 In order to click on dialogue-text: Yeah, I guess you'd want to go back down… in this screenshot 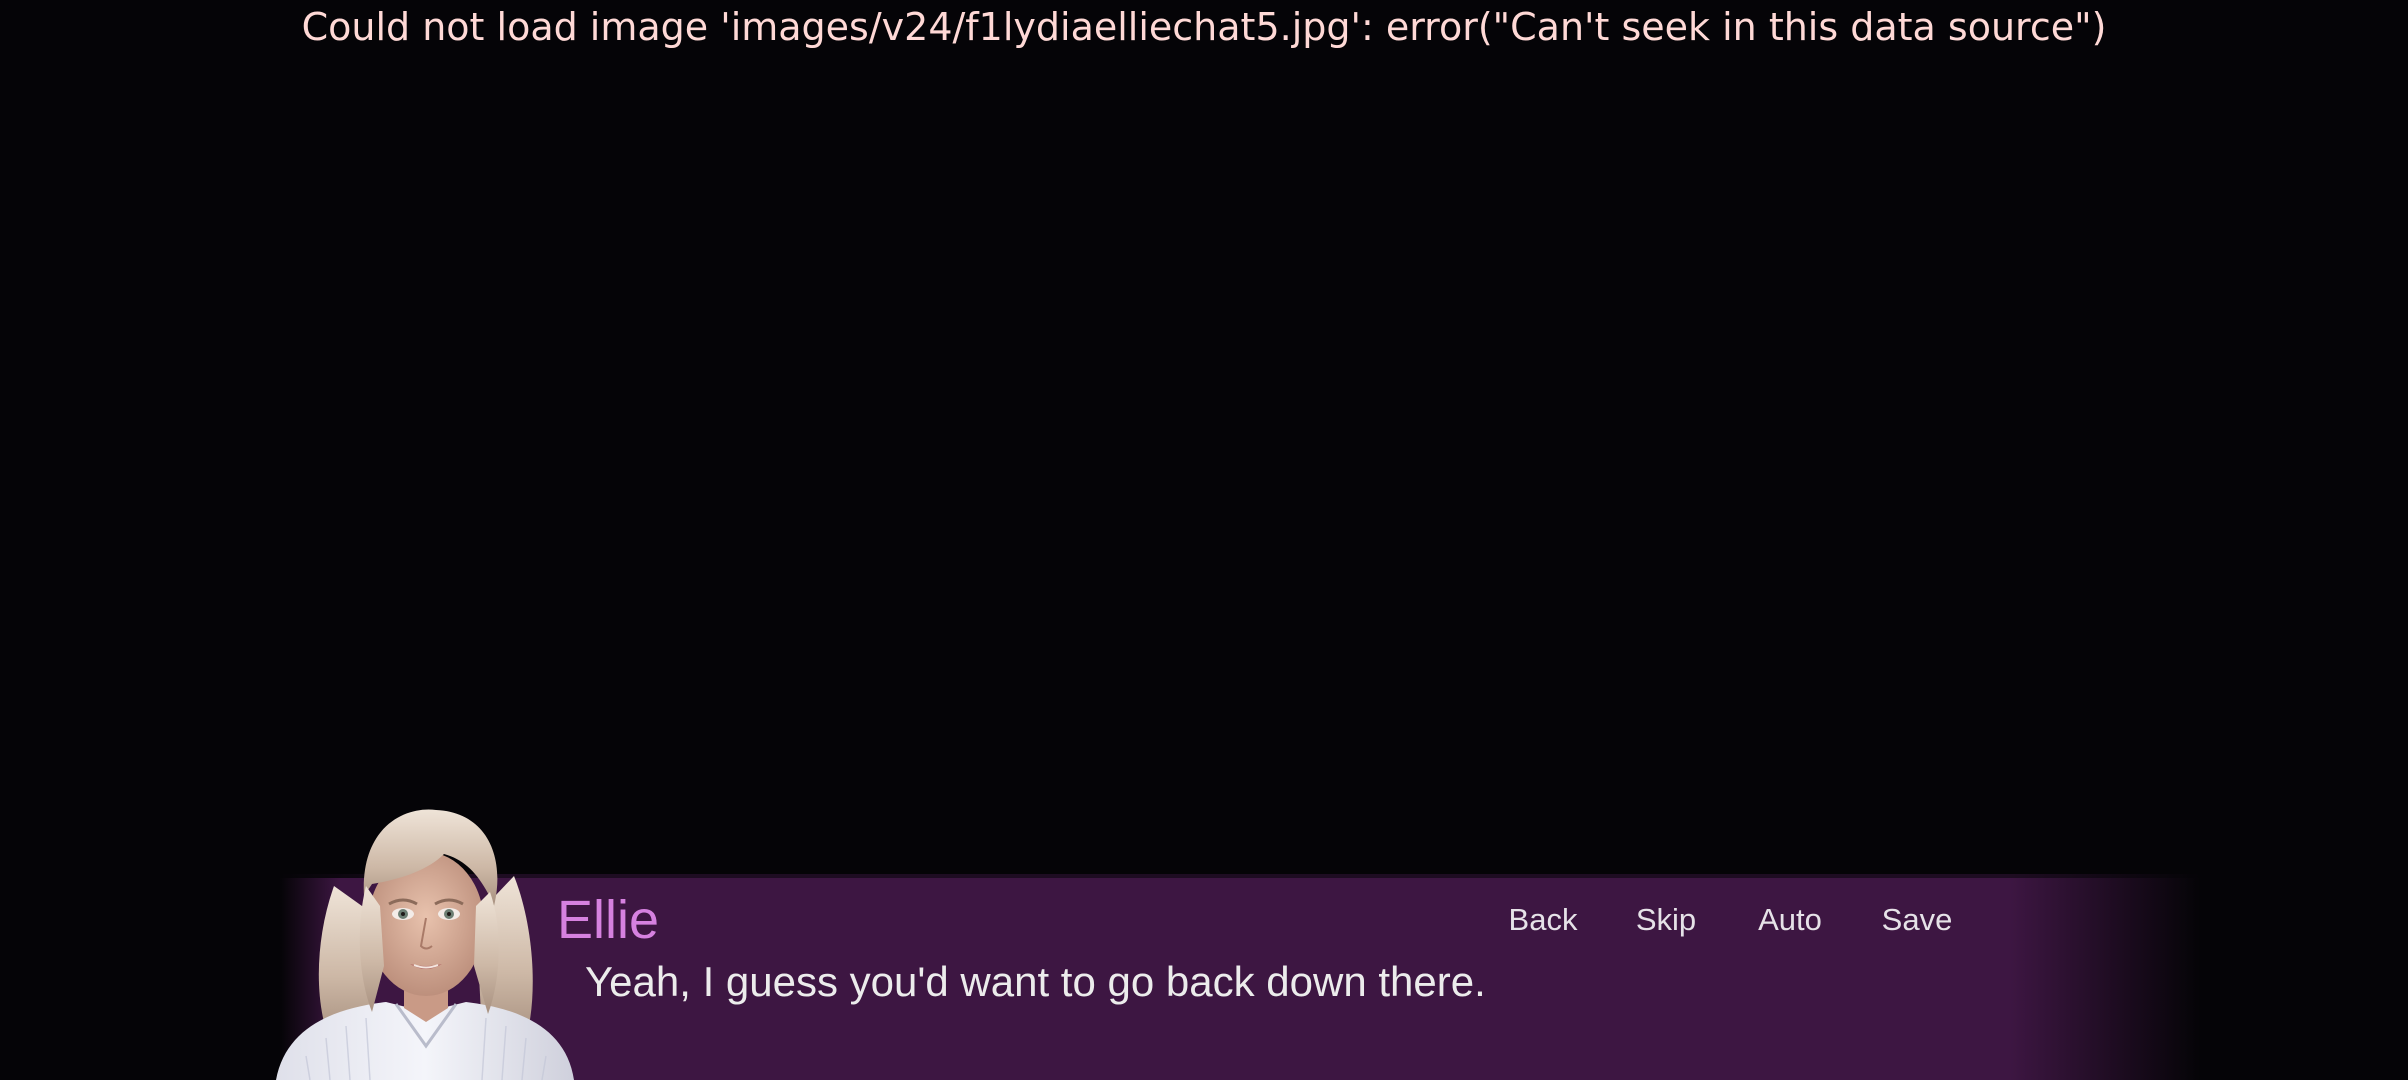, I will do `click(1035, 981)`.